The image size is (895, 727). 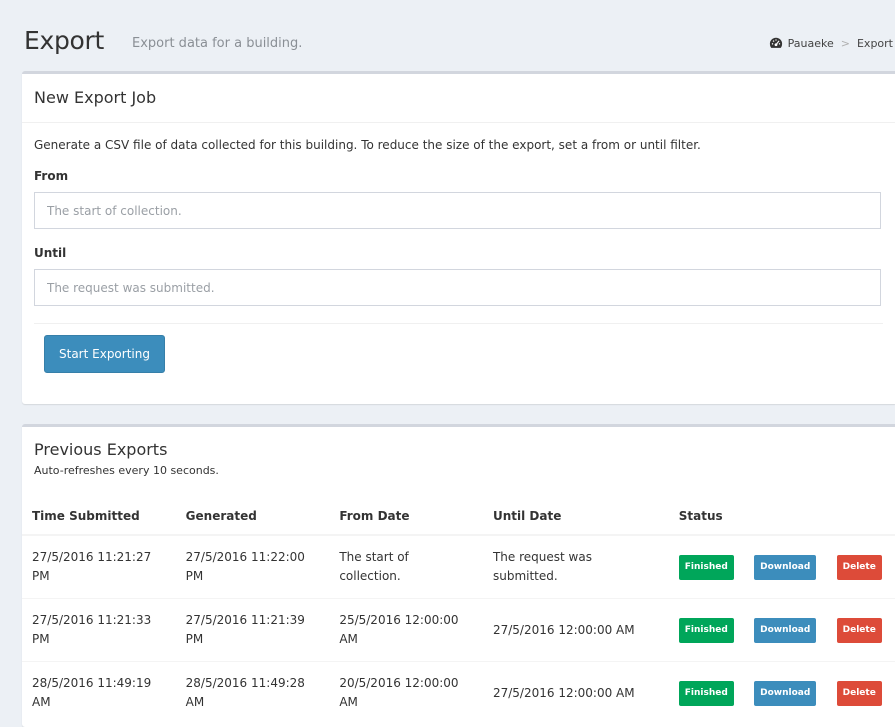 I want to click on new-export-job-header: New Export Job, so click(x=458, y=98).